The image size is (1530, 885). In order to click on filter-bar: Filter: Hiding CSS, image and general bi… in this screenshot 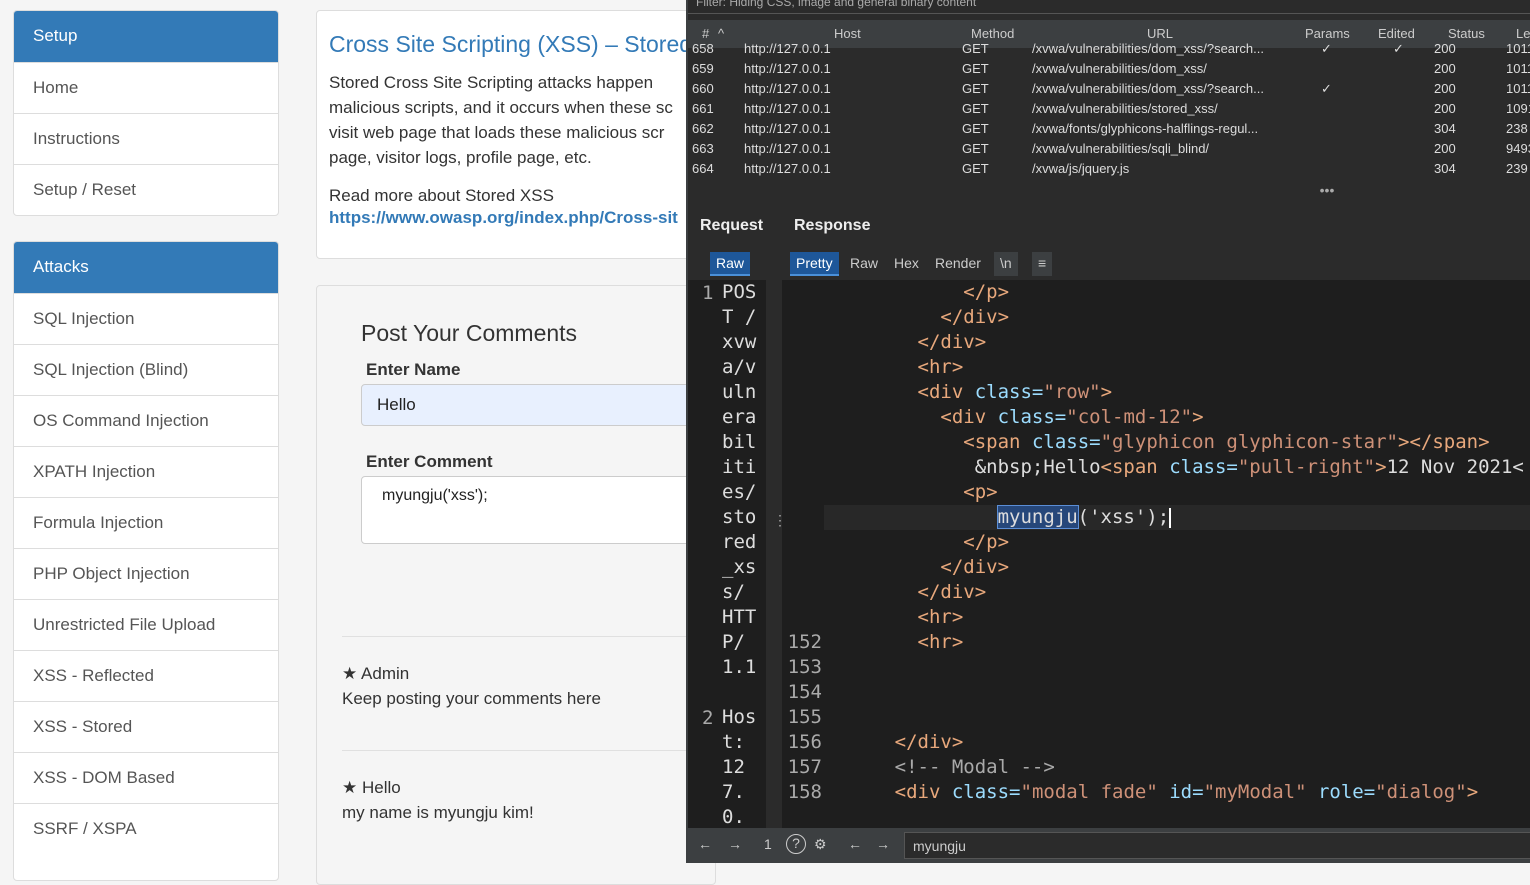, I will do `click(1109, 7)`.